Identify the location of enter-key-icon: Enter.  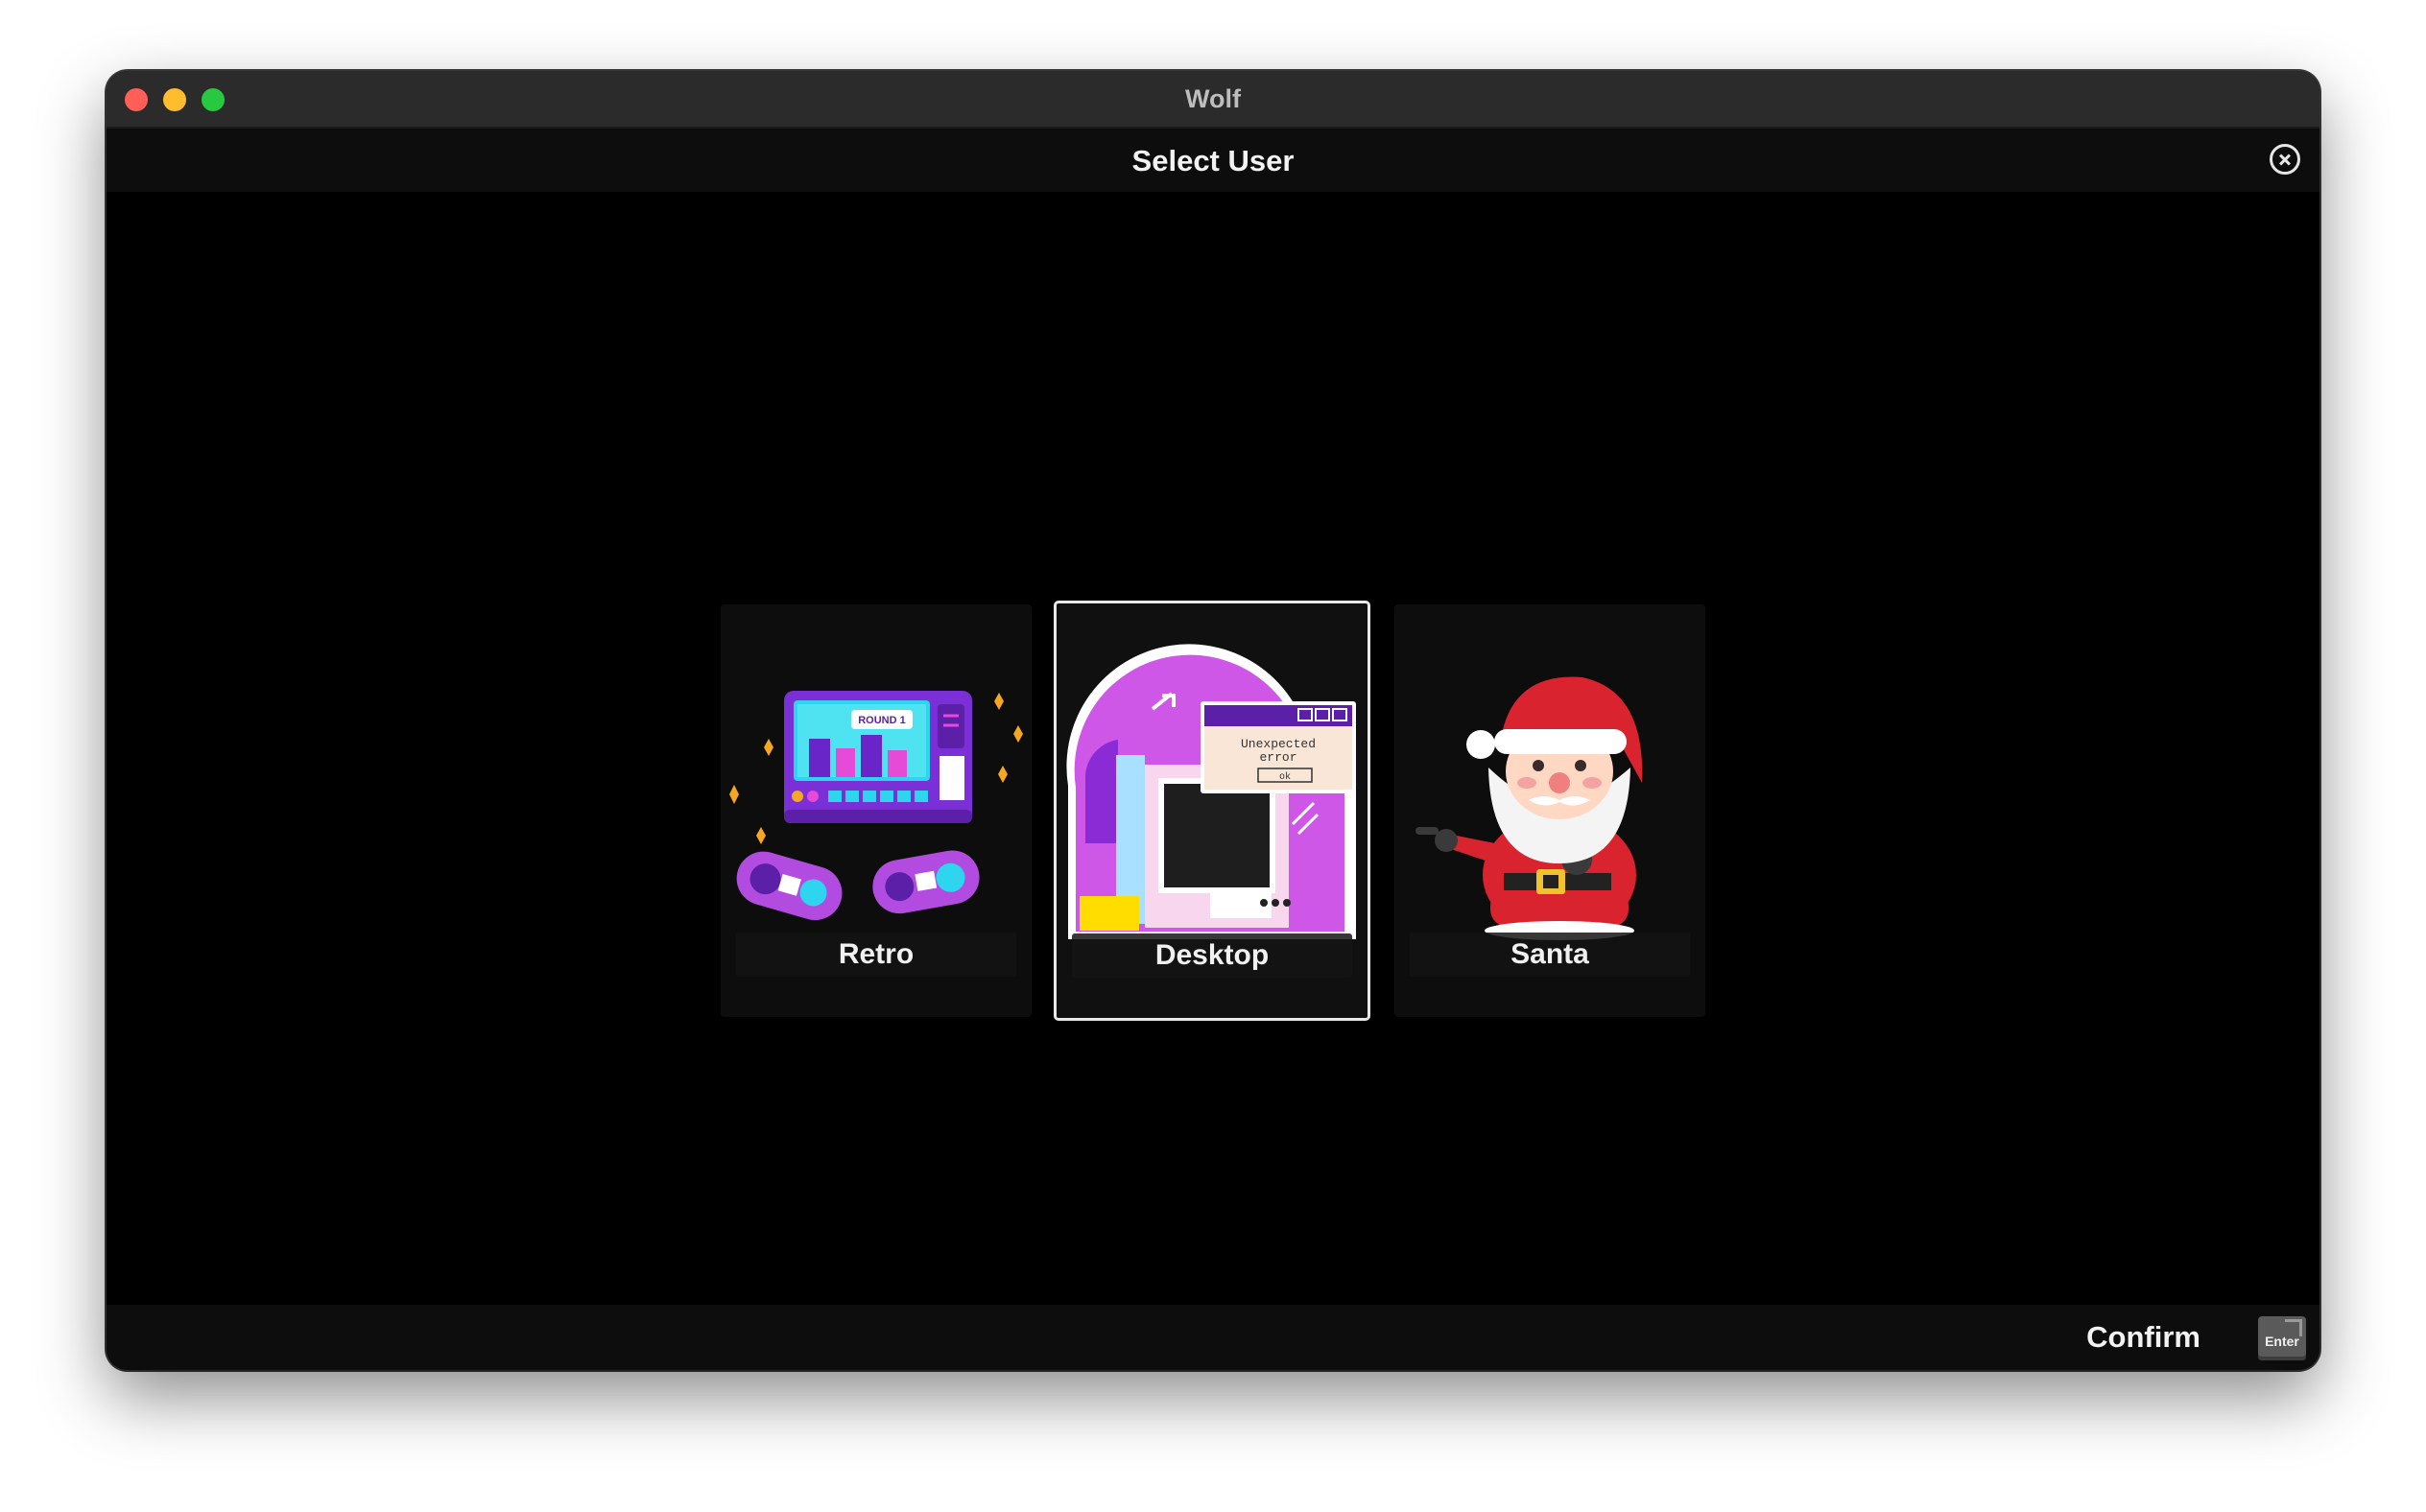
(2282, 1338).